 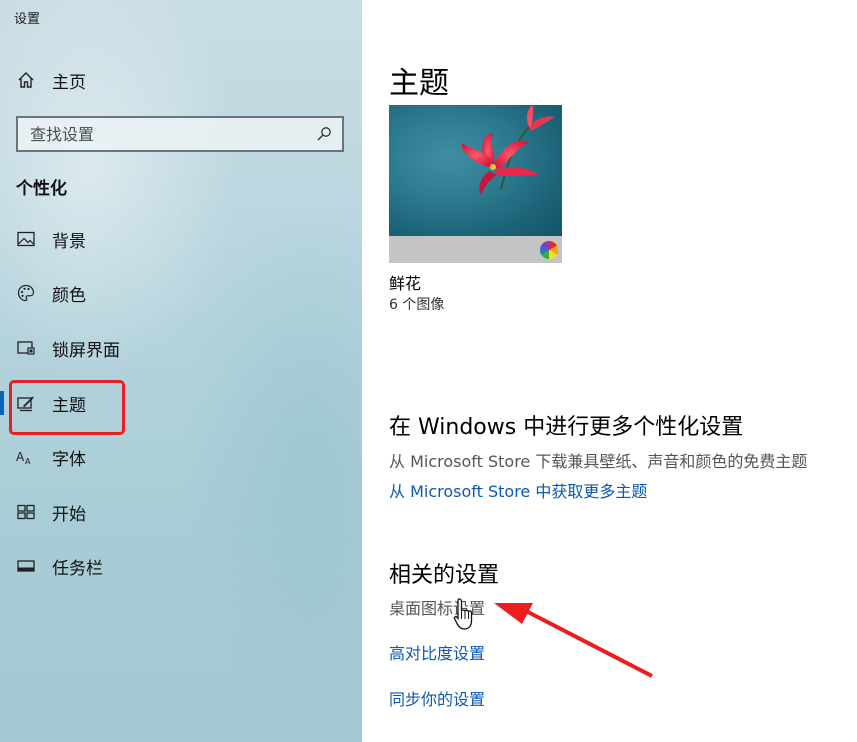 What do you see at coordinates (26, 512) in the screenshot?
I see `start-icon` at bounding box center [26, 512].